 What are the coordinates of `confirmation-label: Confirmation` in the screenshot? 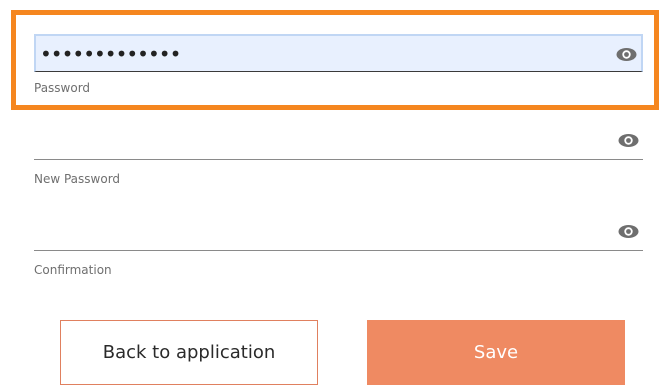 It's located at (73, 270).